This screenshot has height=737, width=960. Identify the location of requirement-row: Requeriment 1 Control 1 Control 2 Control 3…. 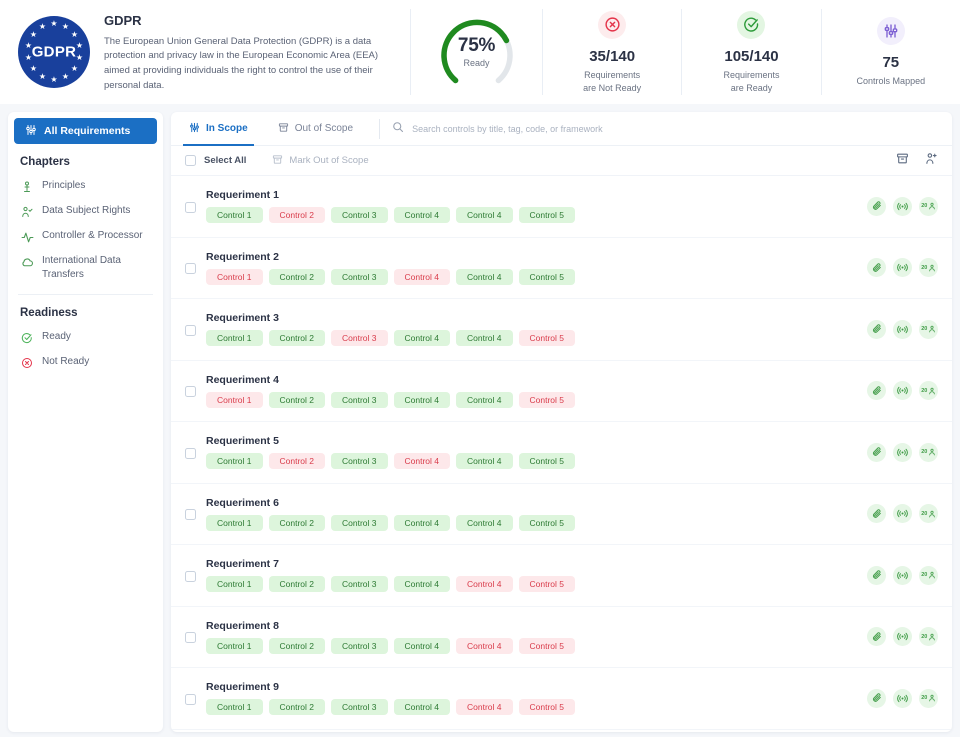
(561, 207).